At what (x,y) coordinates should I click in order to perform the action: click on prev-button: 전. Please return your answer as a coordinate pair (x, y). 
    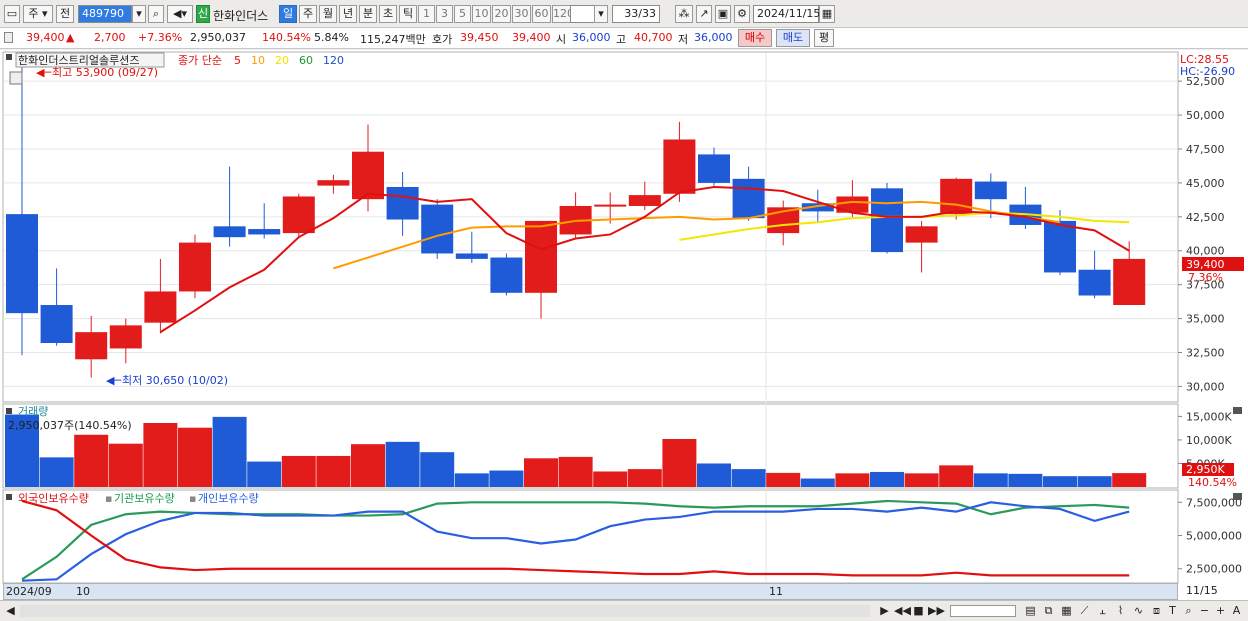
    Looking at the image, I should click on (65, 14).